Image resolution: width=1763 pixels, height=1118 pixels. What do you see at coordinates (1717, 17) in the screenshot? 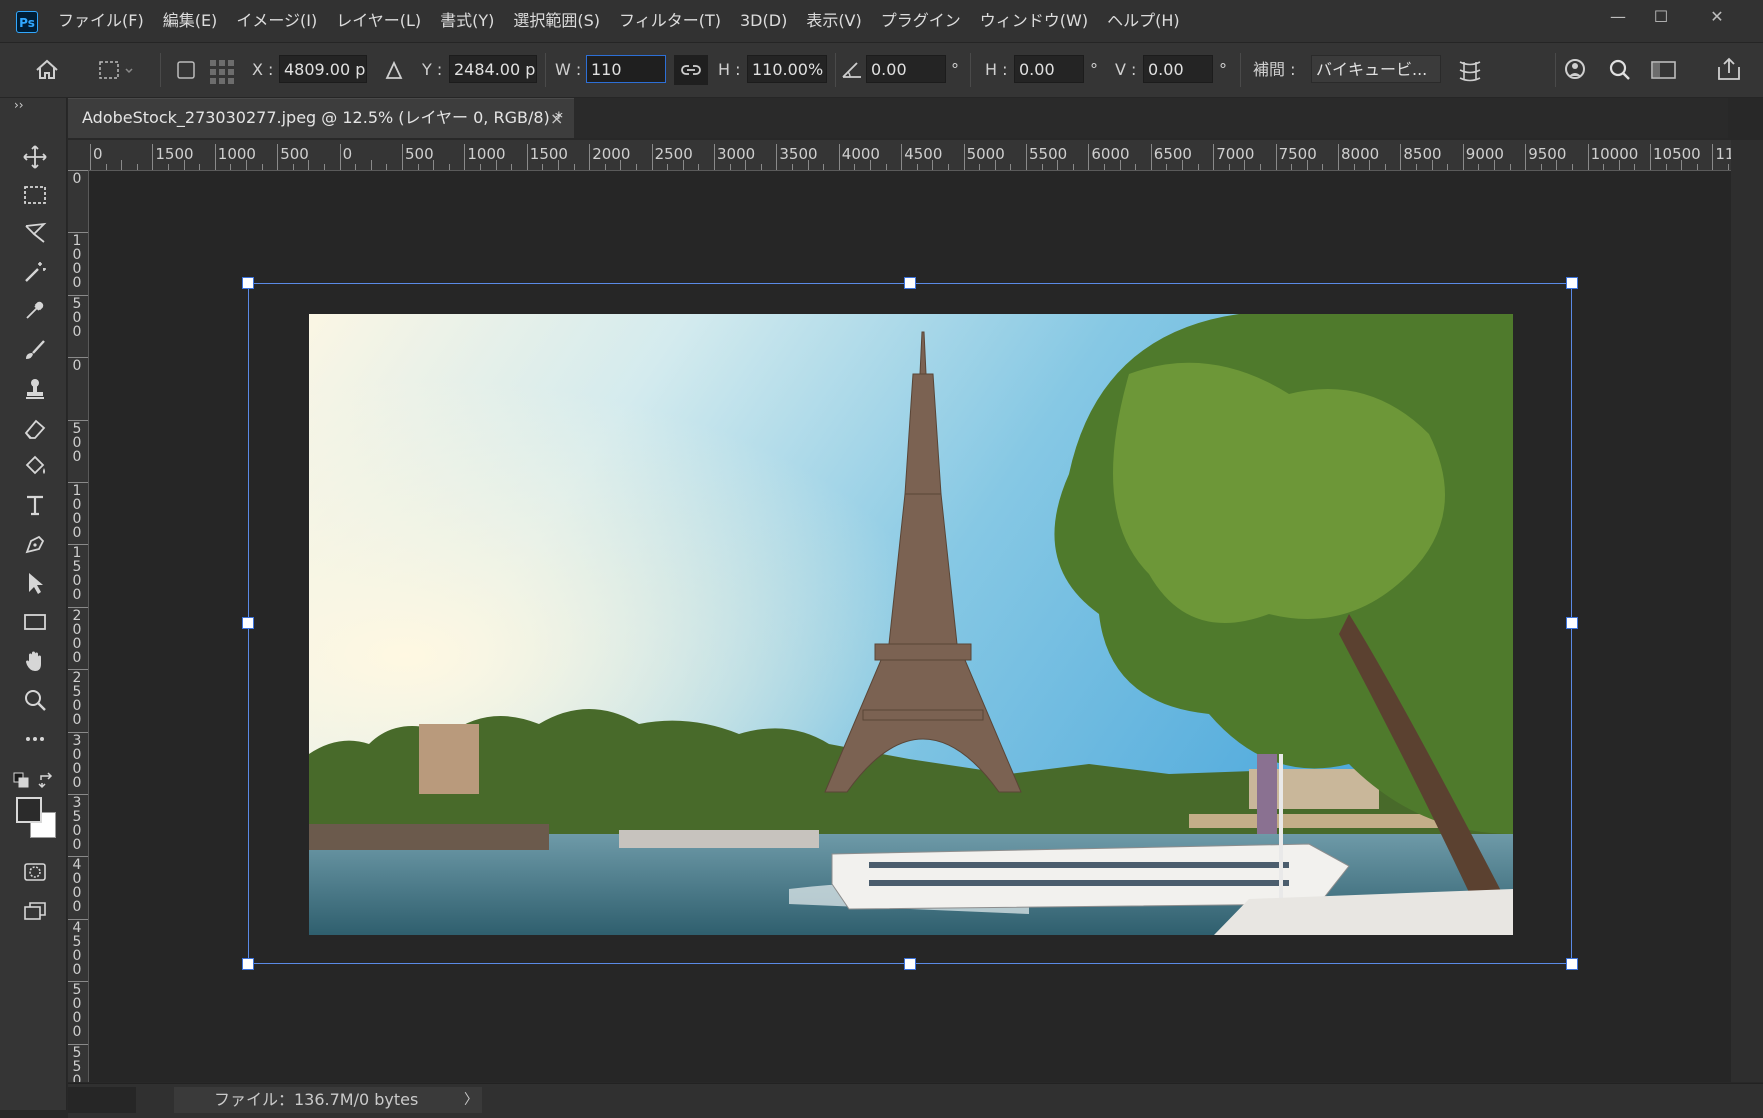
I see `close-window-button: ✕` at bounding box center [1717, 17].